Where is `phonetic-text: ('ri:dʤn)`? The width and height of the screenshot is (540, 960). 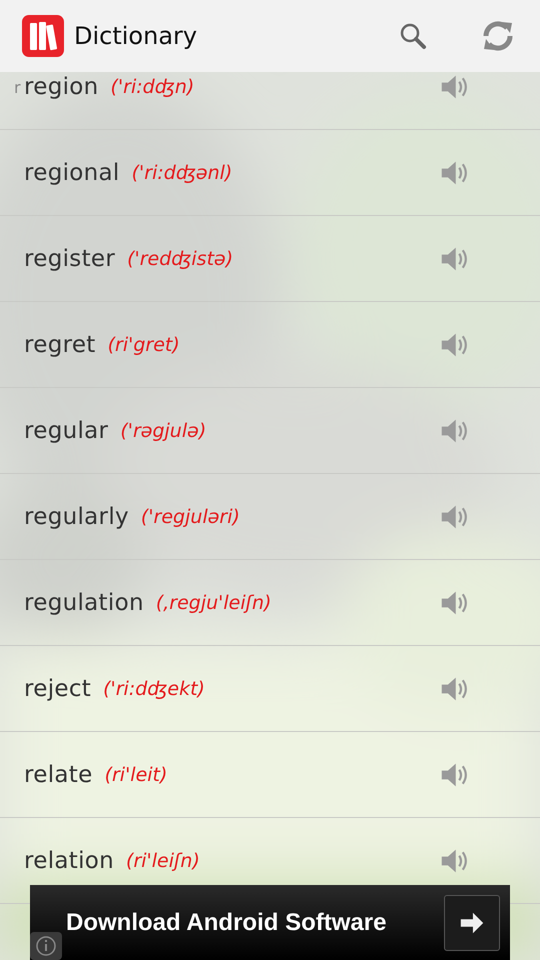 phonetic-text: ('ri:dʤn) is located at coordinates (152, 87).